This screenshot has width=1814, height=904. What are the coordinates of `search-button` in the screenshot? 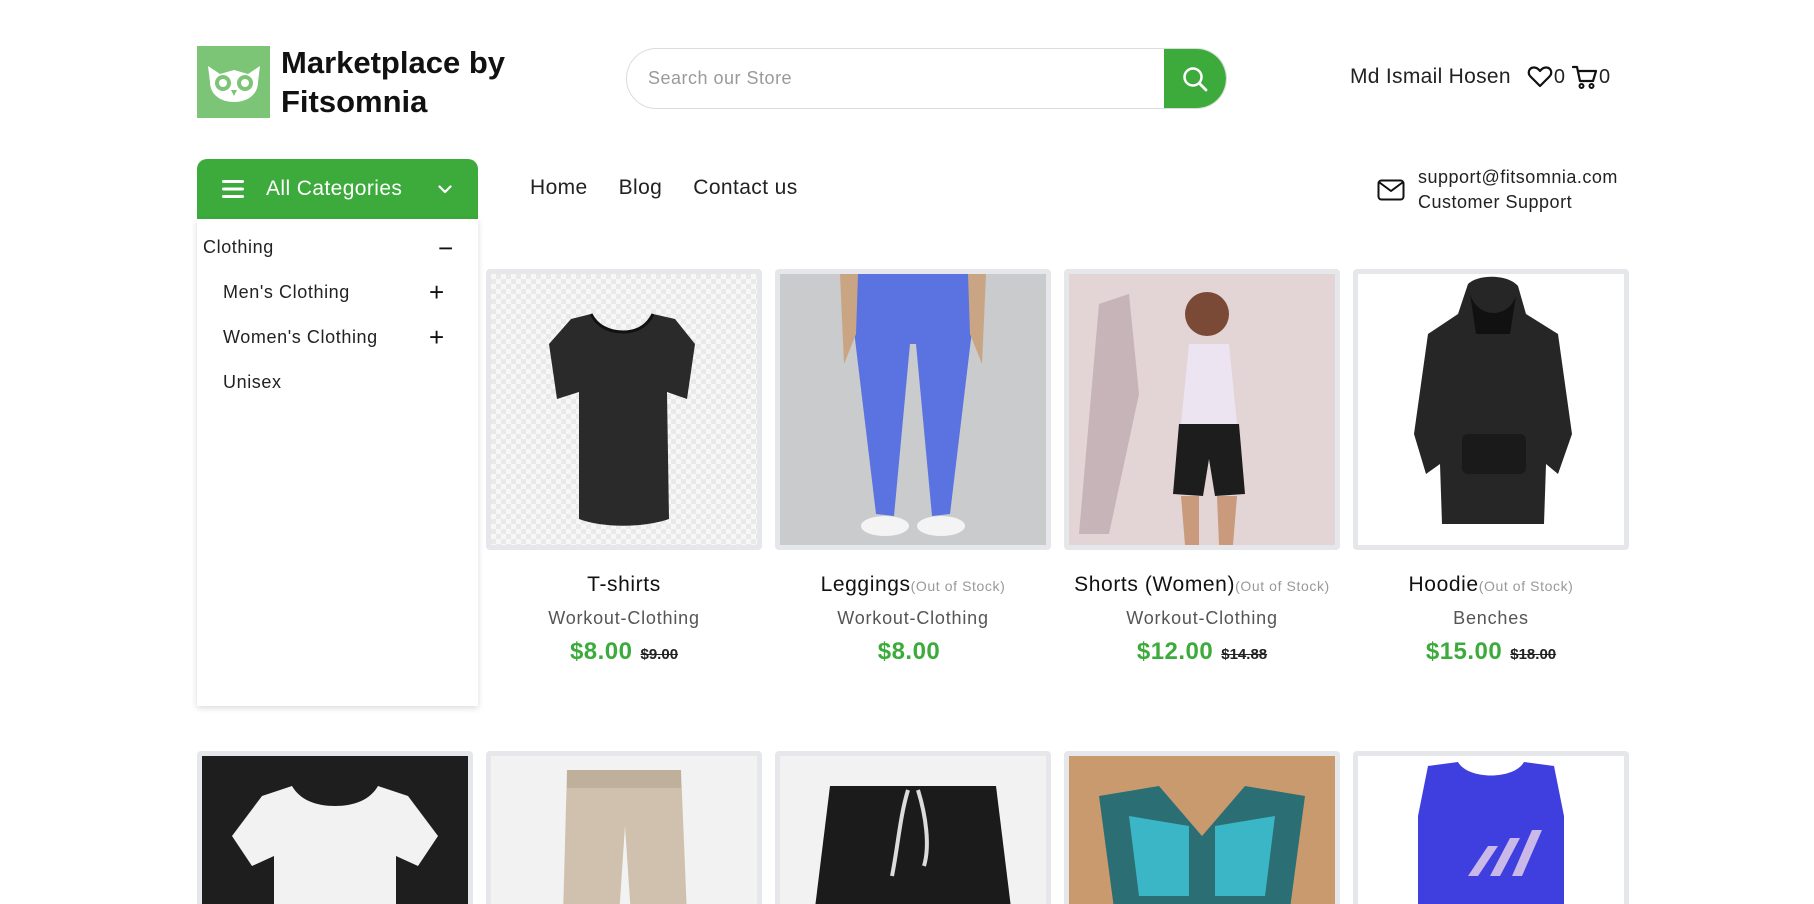 It's located at (1195, 78).